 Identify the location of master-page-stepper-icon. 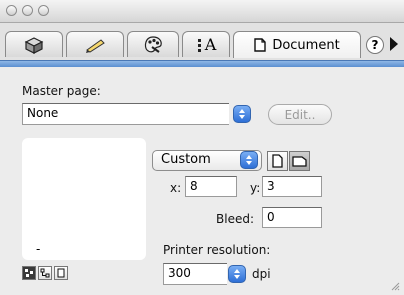
(242, 114).